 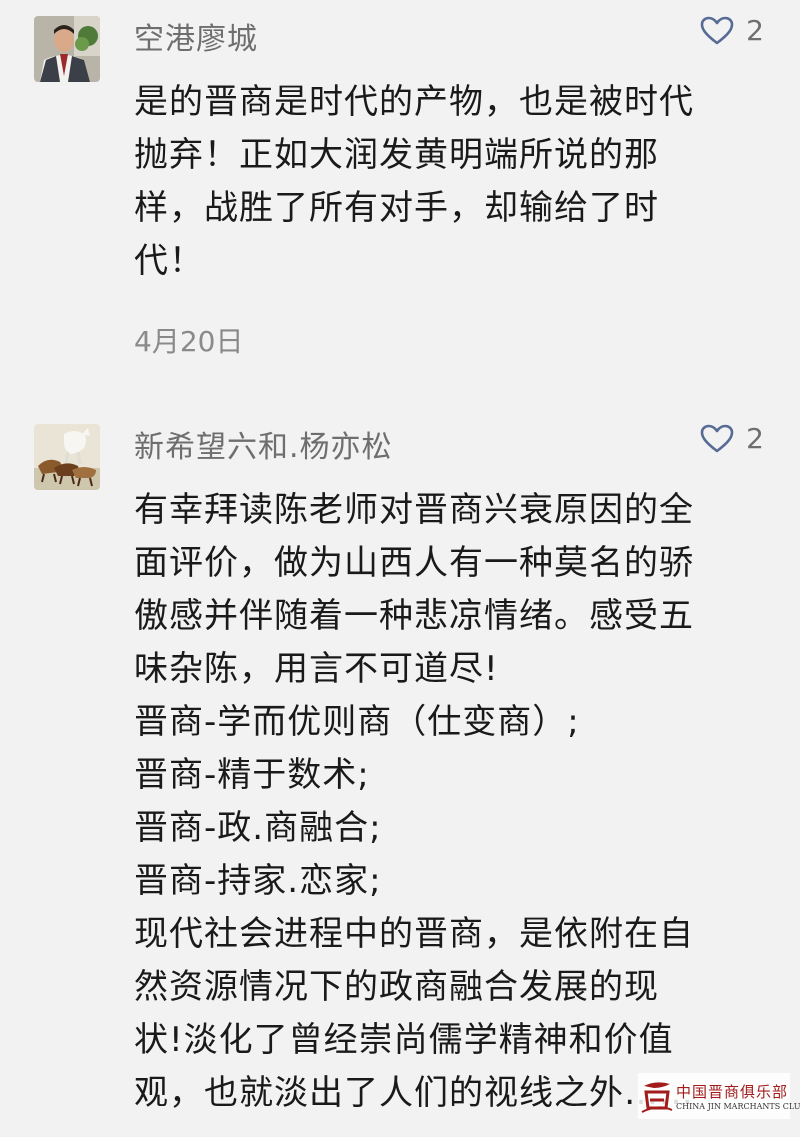 What do you see at coordinates (404, 1040) in the screenshot?
I see `comment-line: 状!淡化了曾经崇尚儒学精神和价值` at bounding box center [404, 1040].